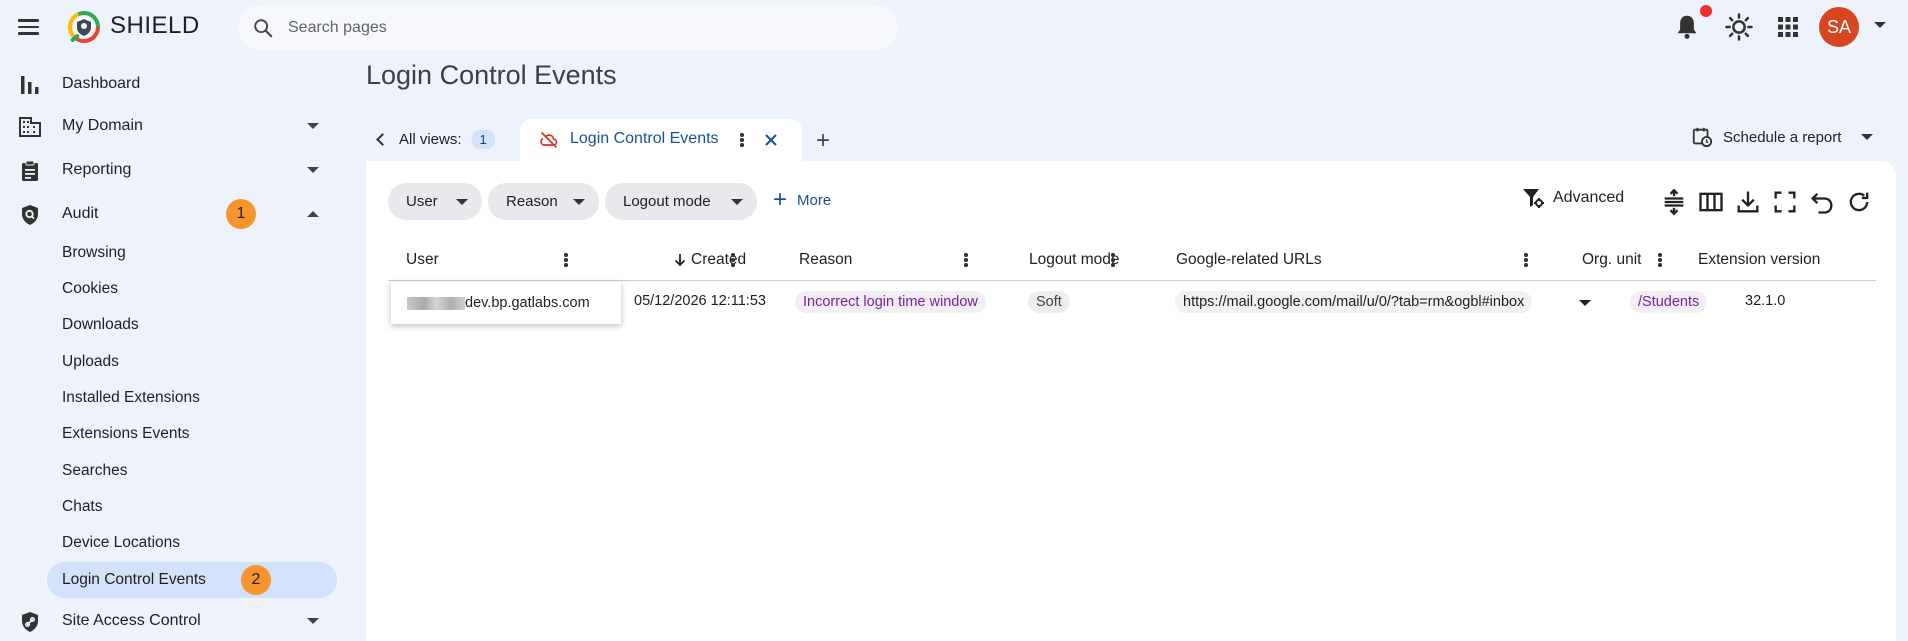 The width and height of the screenshot is (1908, 641). I want to click on cell-logout-mode-pill: Soft, so click(1049, 302).